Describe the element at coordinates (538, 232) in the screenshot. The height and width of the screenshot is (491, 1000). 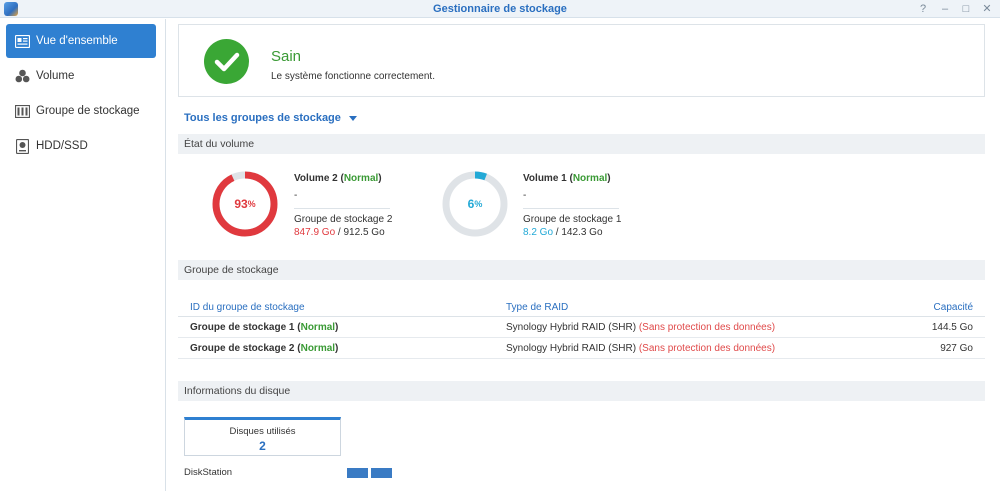
I see `volume-used: 8.2 Go` at that location.